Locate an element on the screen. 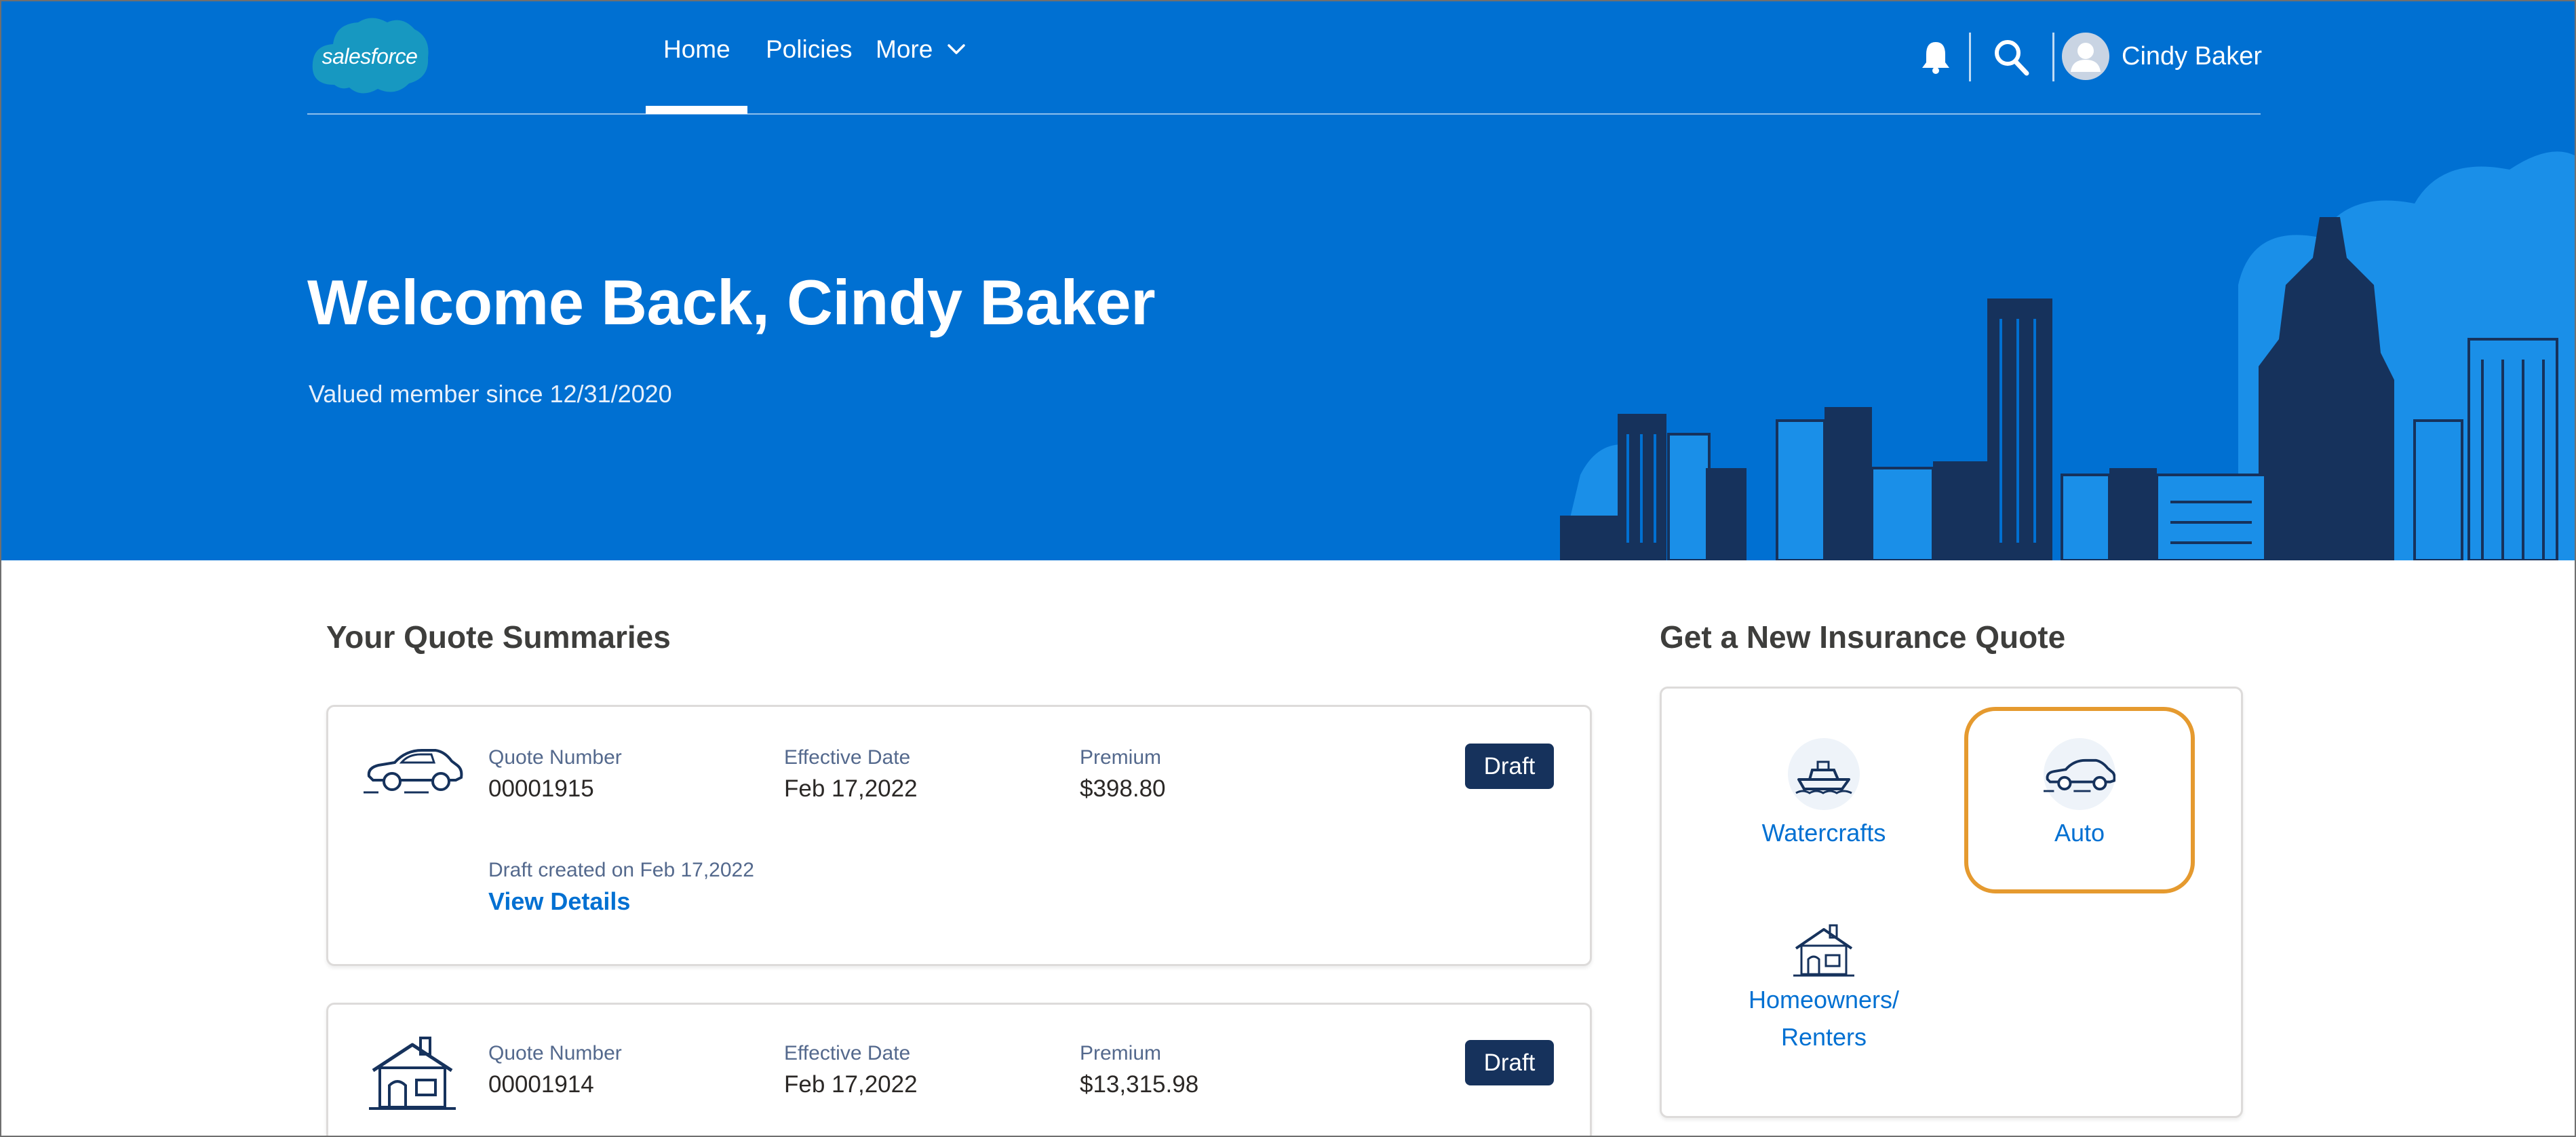  premium-value: $398.80 is located at coordinates (1123, 788).